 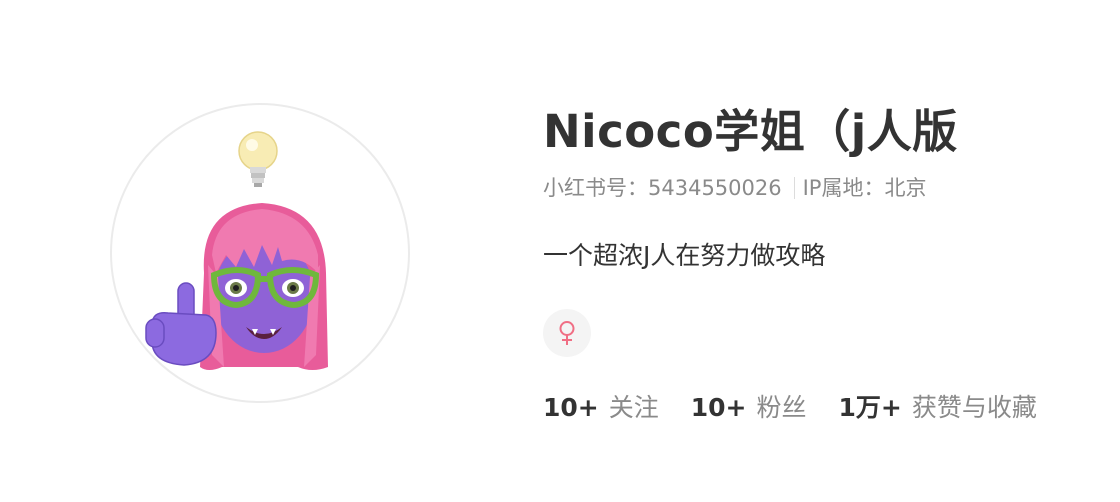 I want to click on profile-stats: 10+ 关注 10+ 粉丝 1万+ 获赞与收藏, so click(x=823, y=406).